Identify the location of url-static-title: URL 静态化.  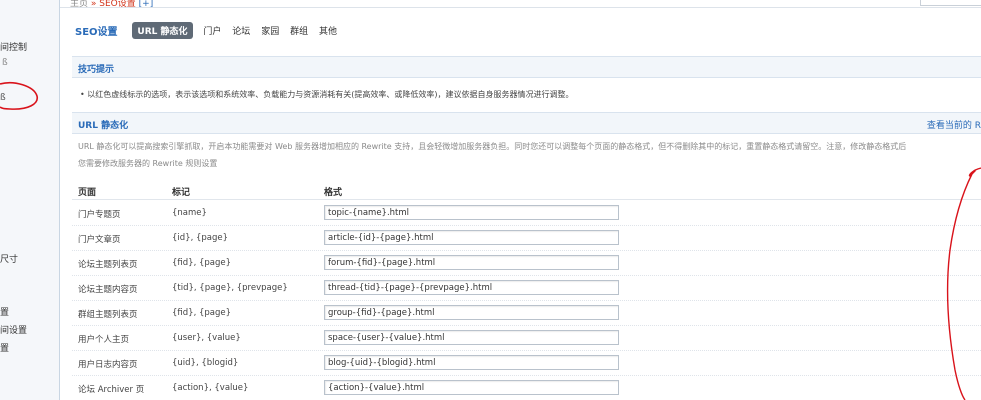
(103, 126).